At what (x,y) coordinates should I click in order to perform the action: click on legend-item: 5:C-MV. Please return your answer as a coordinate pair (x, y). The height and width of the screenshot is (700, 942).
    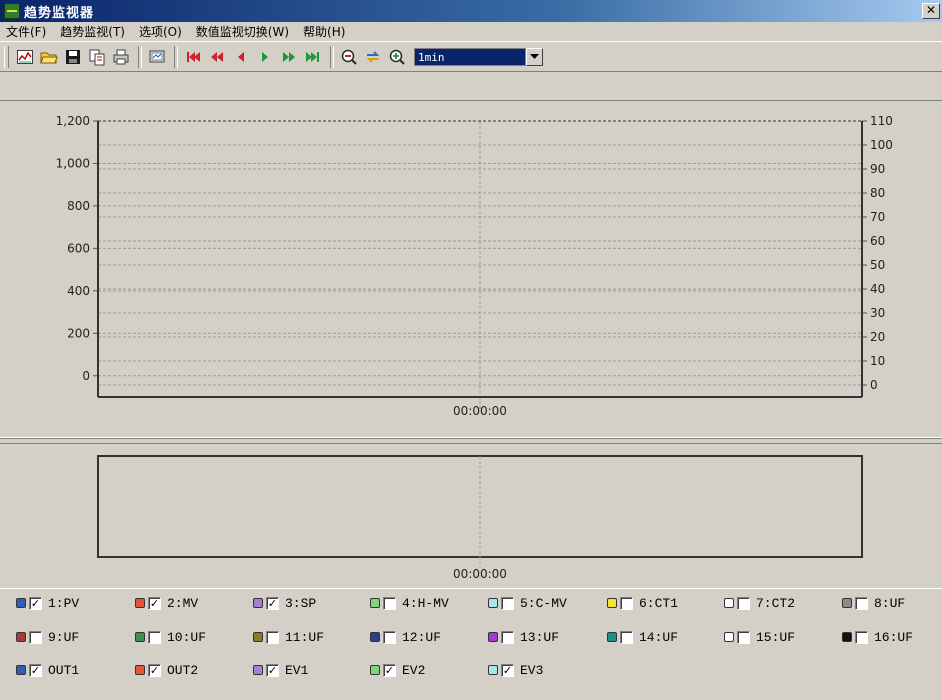
    Looking at the image, I should click on (527, 603).